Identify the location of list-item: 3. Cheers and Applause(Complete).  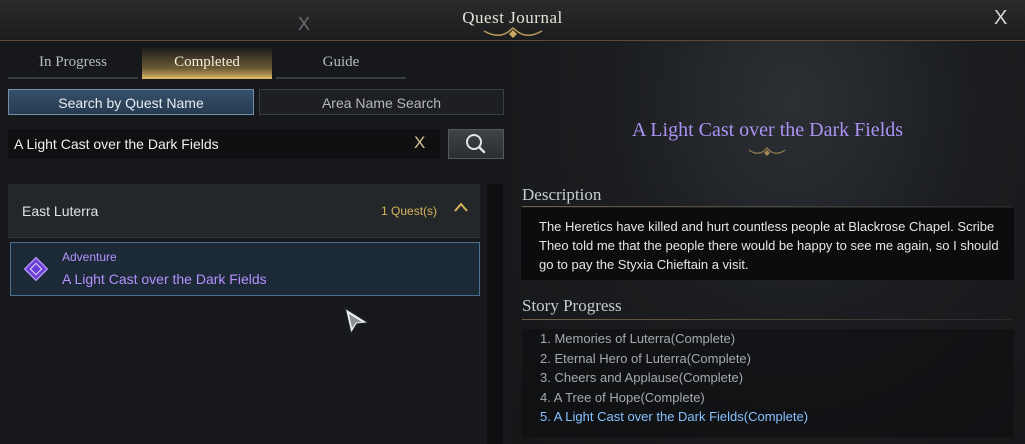
(642, 377).